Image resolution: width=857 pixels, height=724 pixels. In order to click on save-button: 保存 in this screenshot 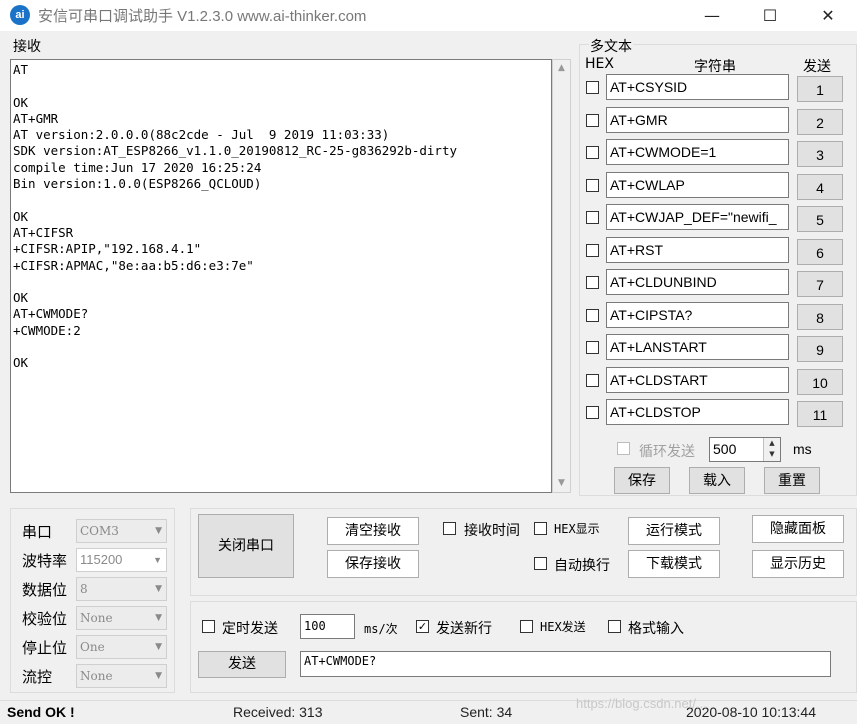, I will do `click(642, 480)`.